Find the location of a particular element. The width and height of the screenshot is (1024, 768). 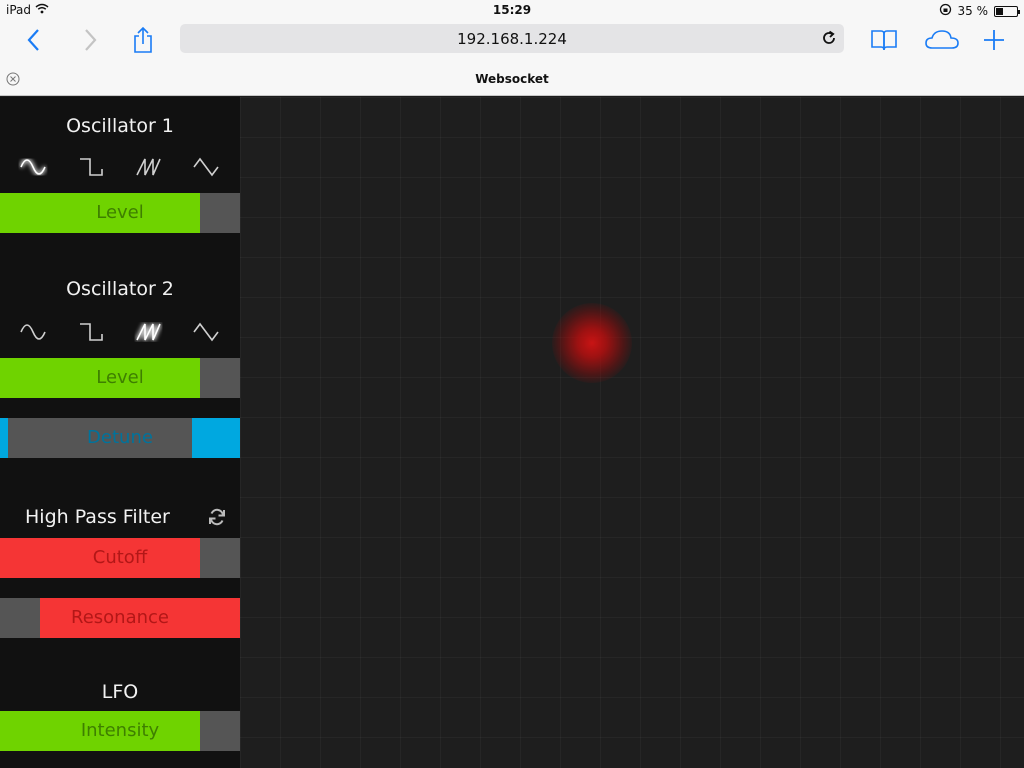

share-icon is located at coordinates (143, 39).